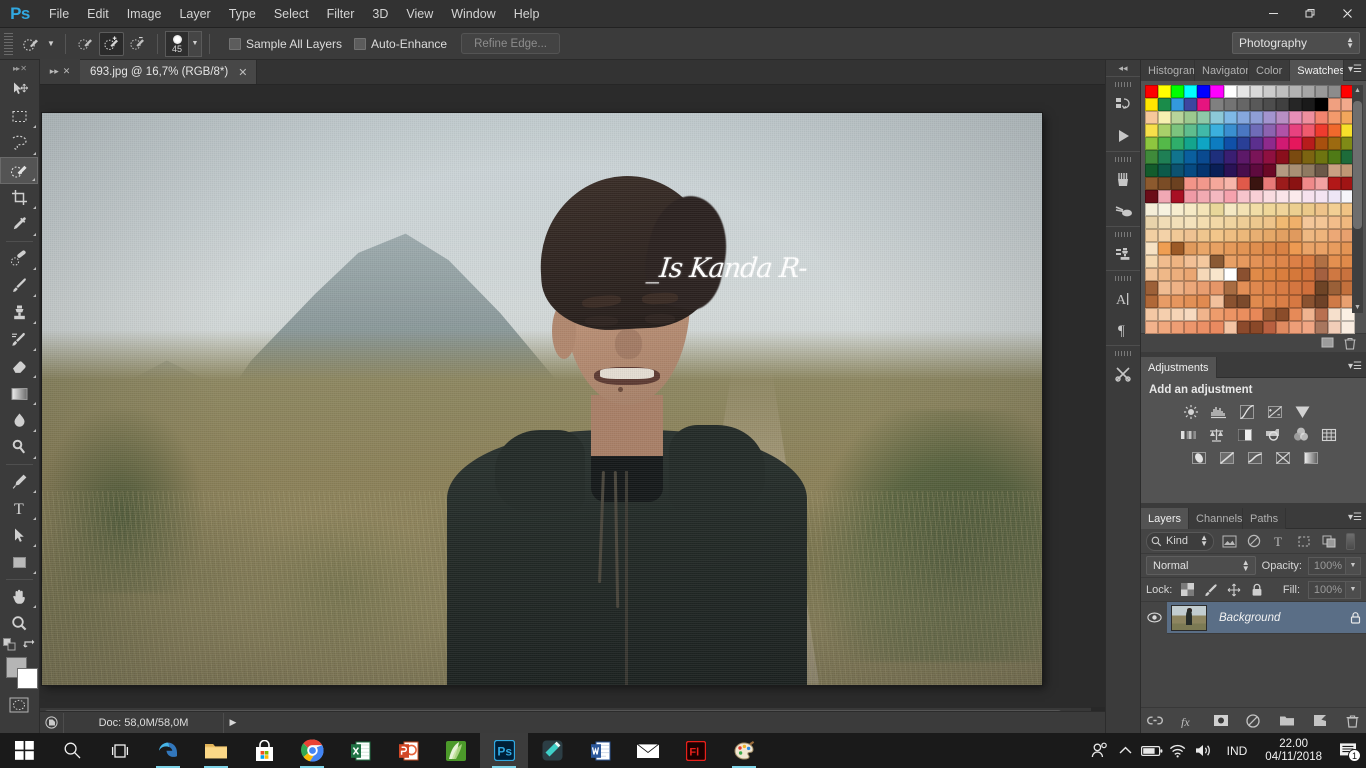  What do you see at coordinates (67, 71) in the screenshot?
I see `close-all-icon: ✕` at bounding box center [67, 71].